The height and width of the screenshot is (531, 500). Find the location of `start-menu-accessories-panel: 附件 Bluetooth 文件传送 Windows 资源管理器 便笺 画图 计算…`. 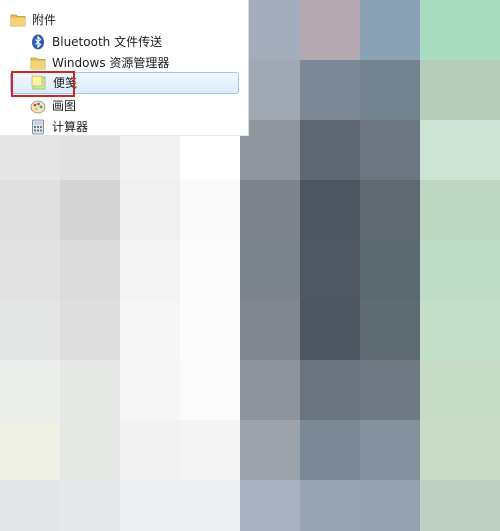

start-menu-accessories-panel: 附件 Bluetooth 文件传送 Windows 资源管理器 便笺 画图 计算… is located at coordinates (124, 68).